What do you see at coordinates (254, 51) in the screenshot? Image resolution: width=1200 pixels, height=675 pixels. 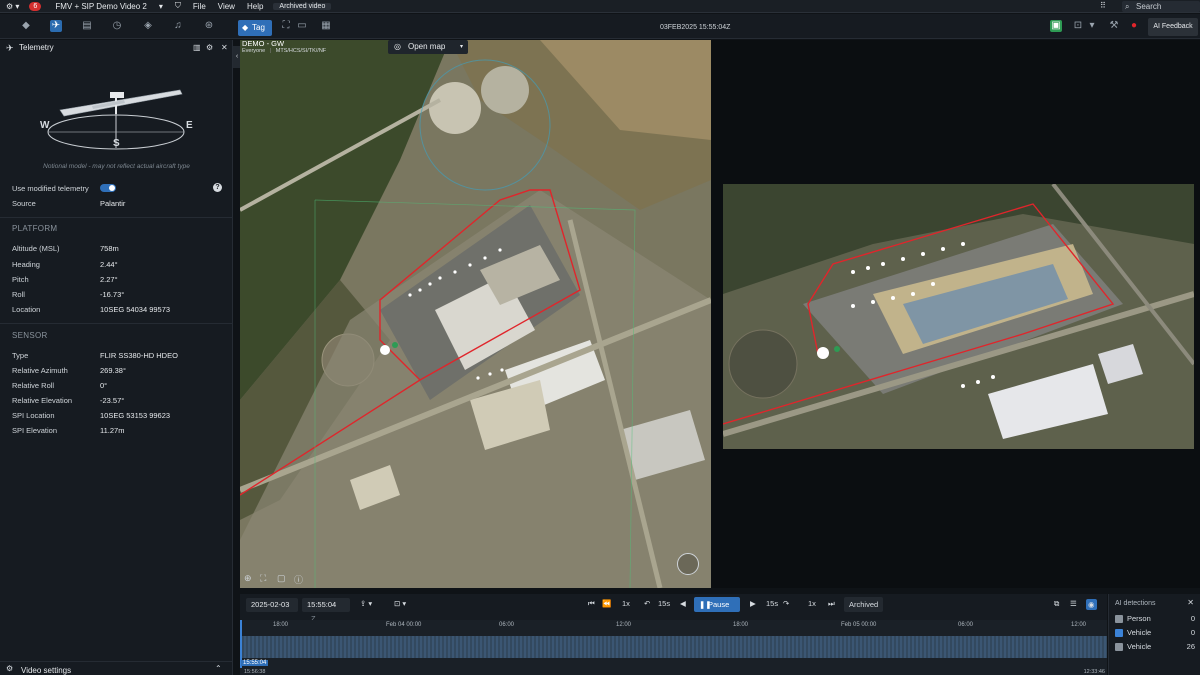 I see `visibility-label: Everyone` at bounding box center [254, 51].